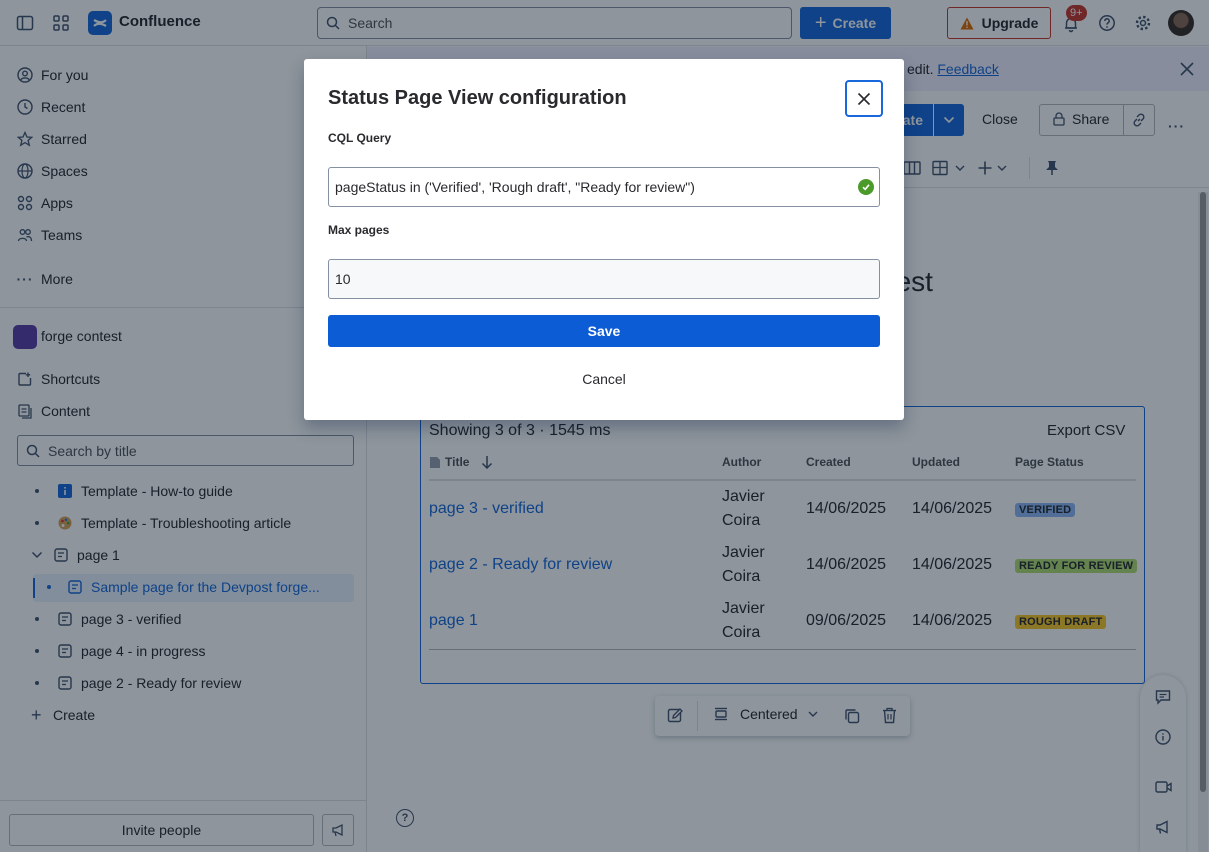 The width and height of the screenshot is (1209, 852). Describe the element at coordinates (604, 379) in the screenshot. I see `cancel-button: Cancel` at that location.